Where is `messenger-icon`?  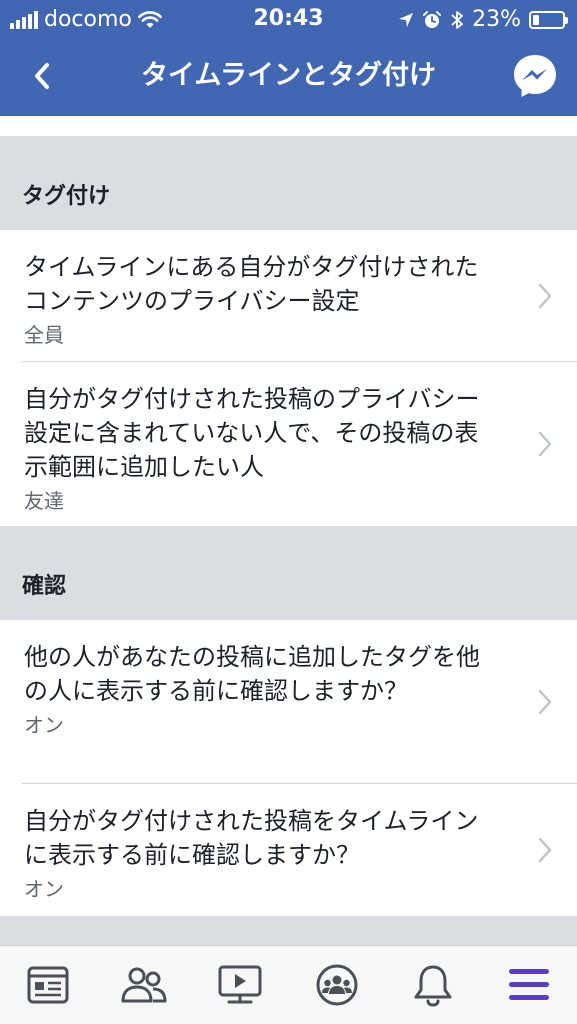 messenger-icon is located at coordinates (535, 76).